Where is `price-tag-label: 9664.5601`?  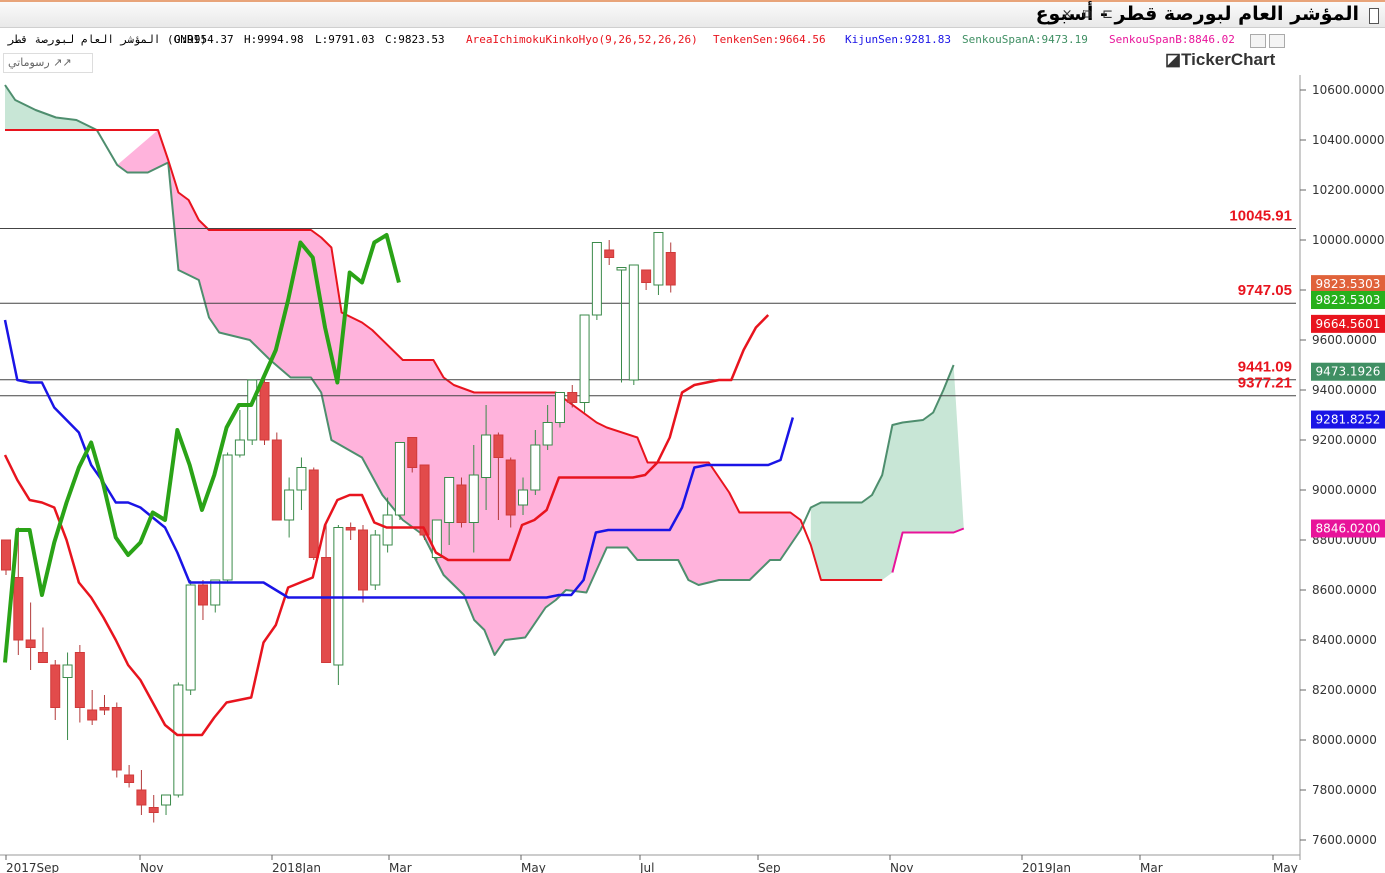 price-tag-label: 9664.5601 is located at coordinates (1348, 324).